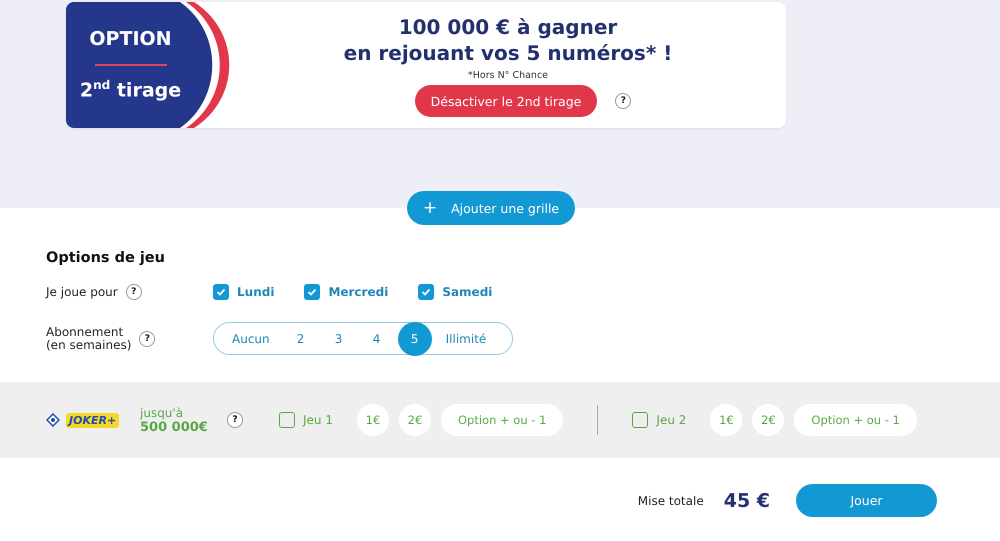 The height and width of the screenshot is (541, 1000). Describe the element at coordinates (106, 258) in the screenshot. I see `section-title: Options de jeu` at that location.